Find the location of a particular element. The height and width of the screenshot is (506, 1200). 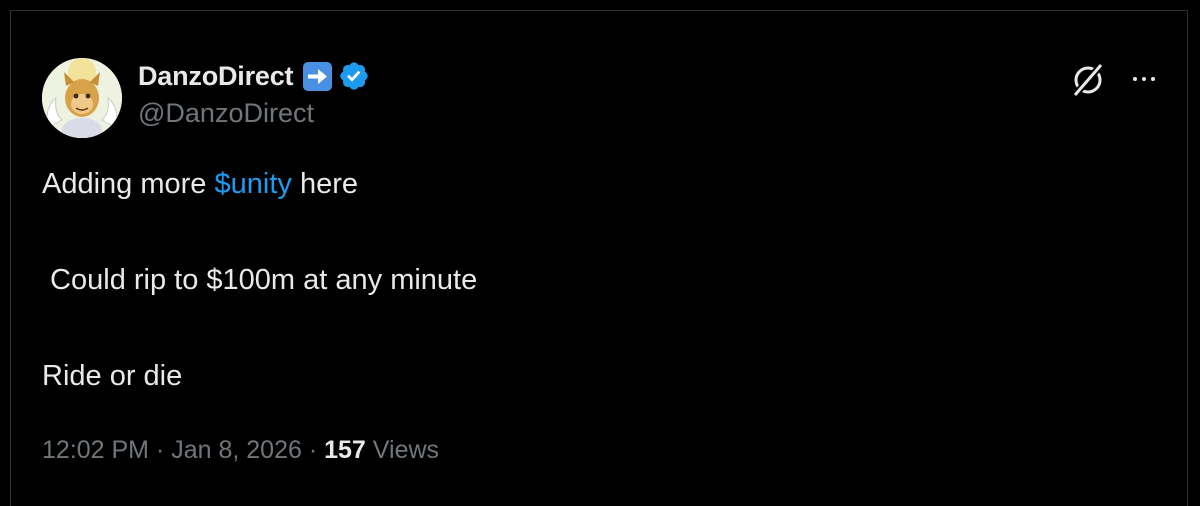

grok-icon is located at coordinates (1088, 80).